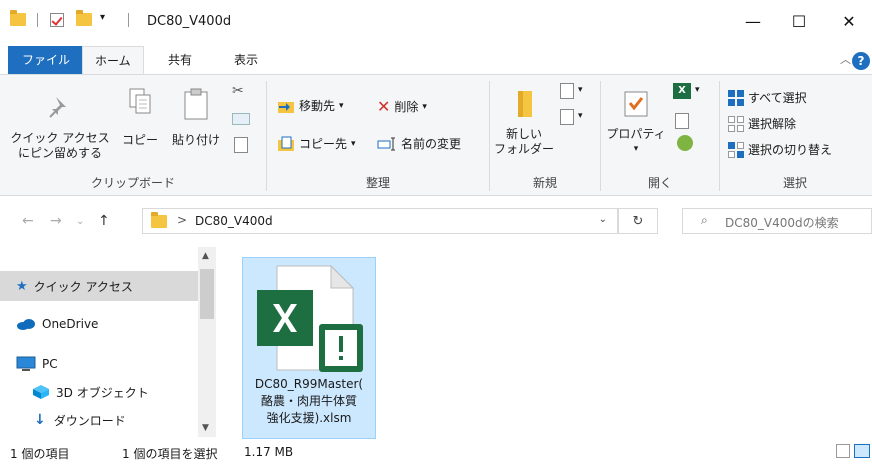 This screenshot has height=464, width=872. Describe the element at coordinates (402, 106) in the screenshot. I see `delete-button: ✕ 削除 ▾` at that location.